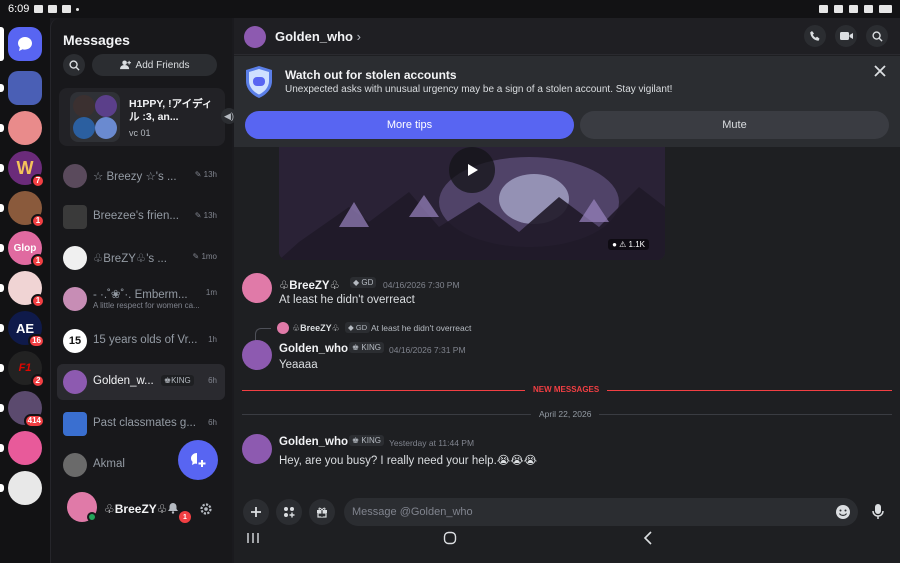  I want to click on status-time: 6:09, so click(19, 9).